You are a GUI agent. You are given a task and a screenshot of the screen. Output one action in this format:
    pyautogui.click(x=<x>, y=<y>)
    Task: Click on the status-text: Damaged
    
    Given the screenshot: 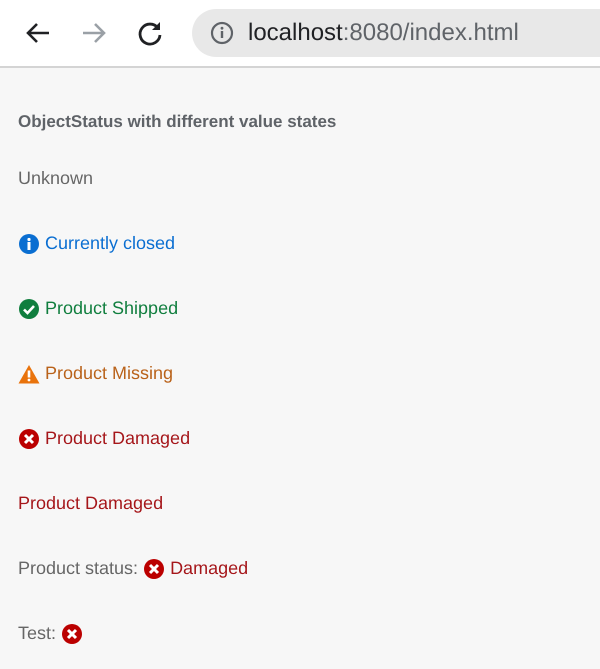 What is the action you would take?
    pyautogui.click(x=209, y=568)
    